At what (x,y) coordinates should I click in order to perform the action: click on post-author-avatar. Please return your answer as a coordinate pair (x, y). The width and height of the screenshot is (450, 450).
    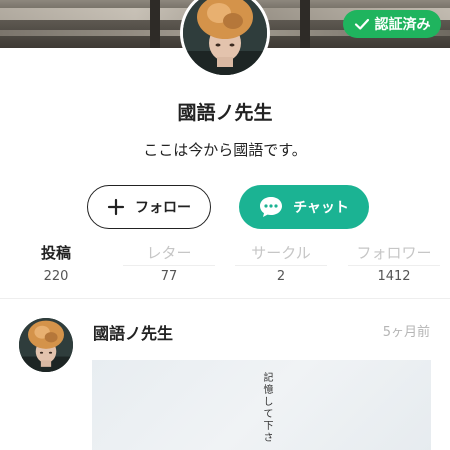
    Looking at the image, I should click on (46, 345).